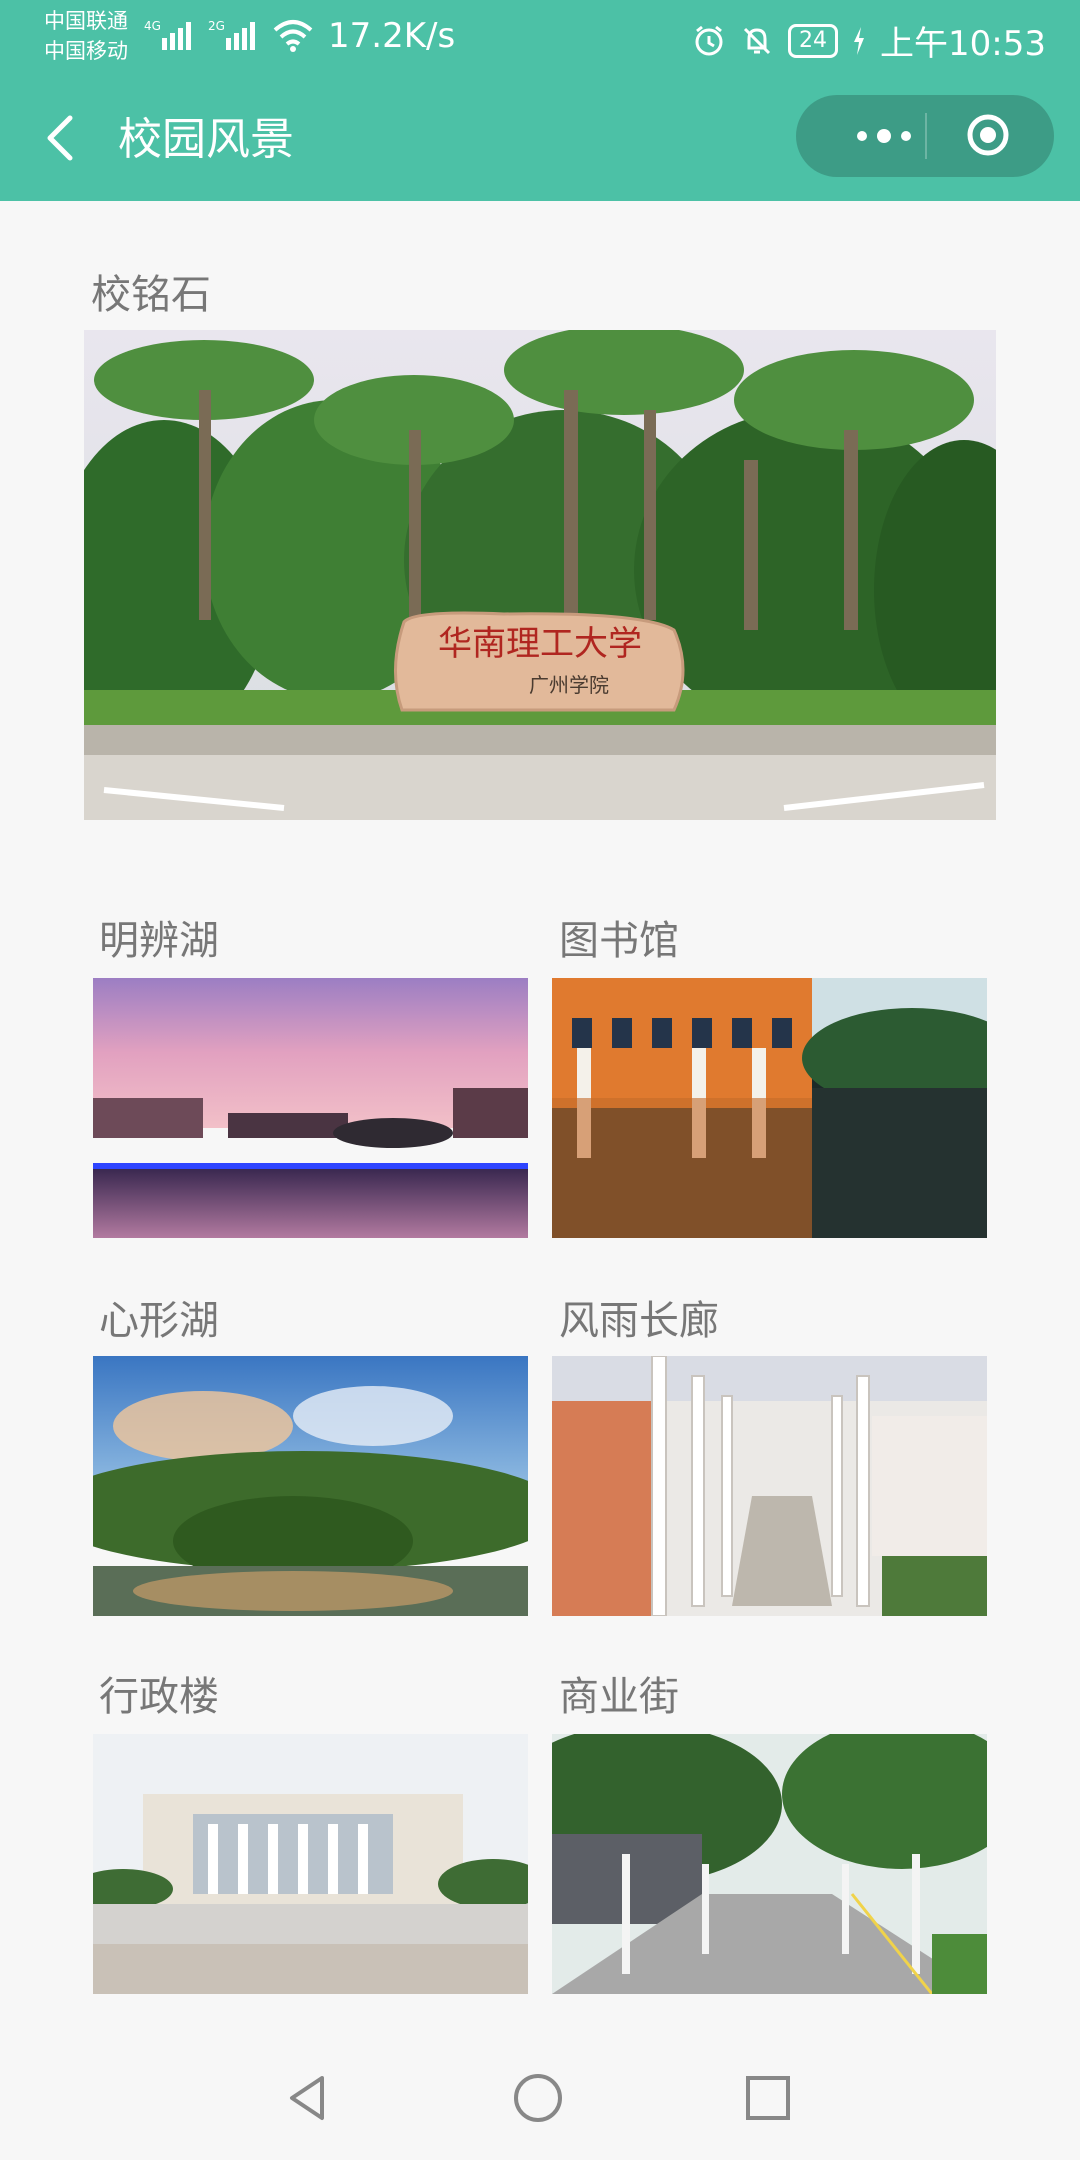 The image size is (1080, 2160). What do you see at coordinates (86, 21) in the screenshot?
I see `carrier-1: 中国联通` at bounding box center [86, 21].